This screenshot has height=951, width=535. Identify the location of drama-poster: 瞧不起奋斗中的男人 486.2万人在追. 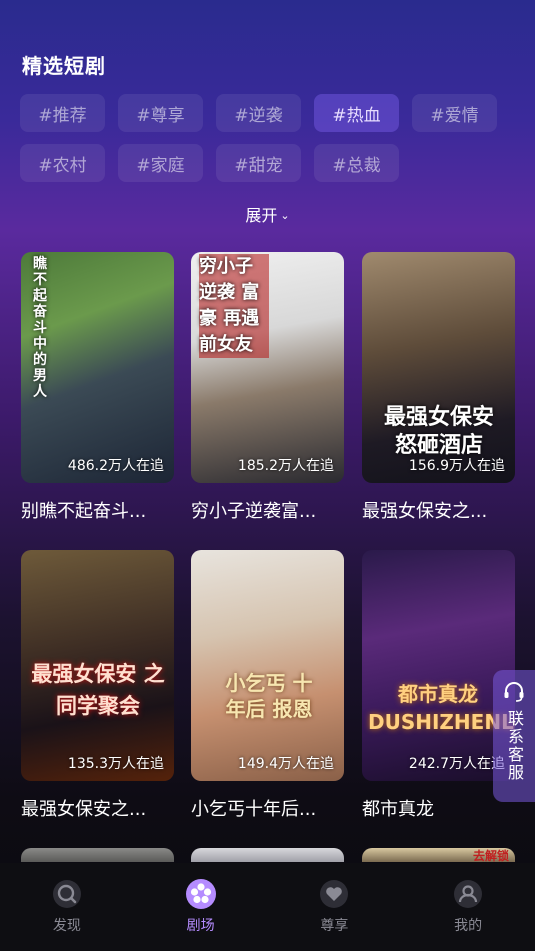
(97, 367).